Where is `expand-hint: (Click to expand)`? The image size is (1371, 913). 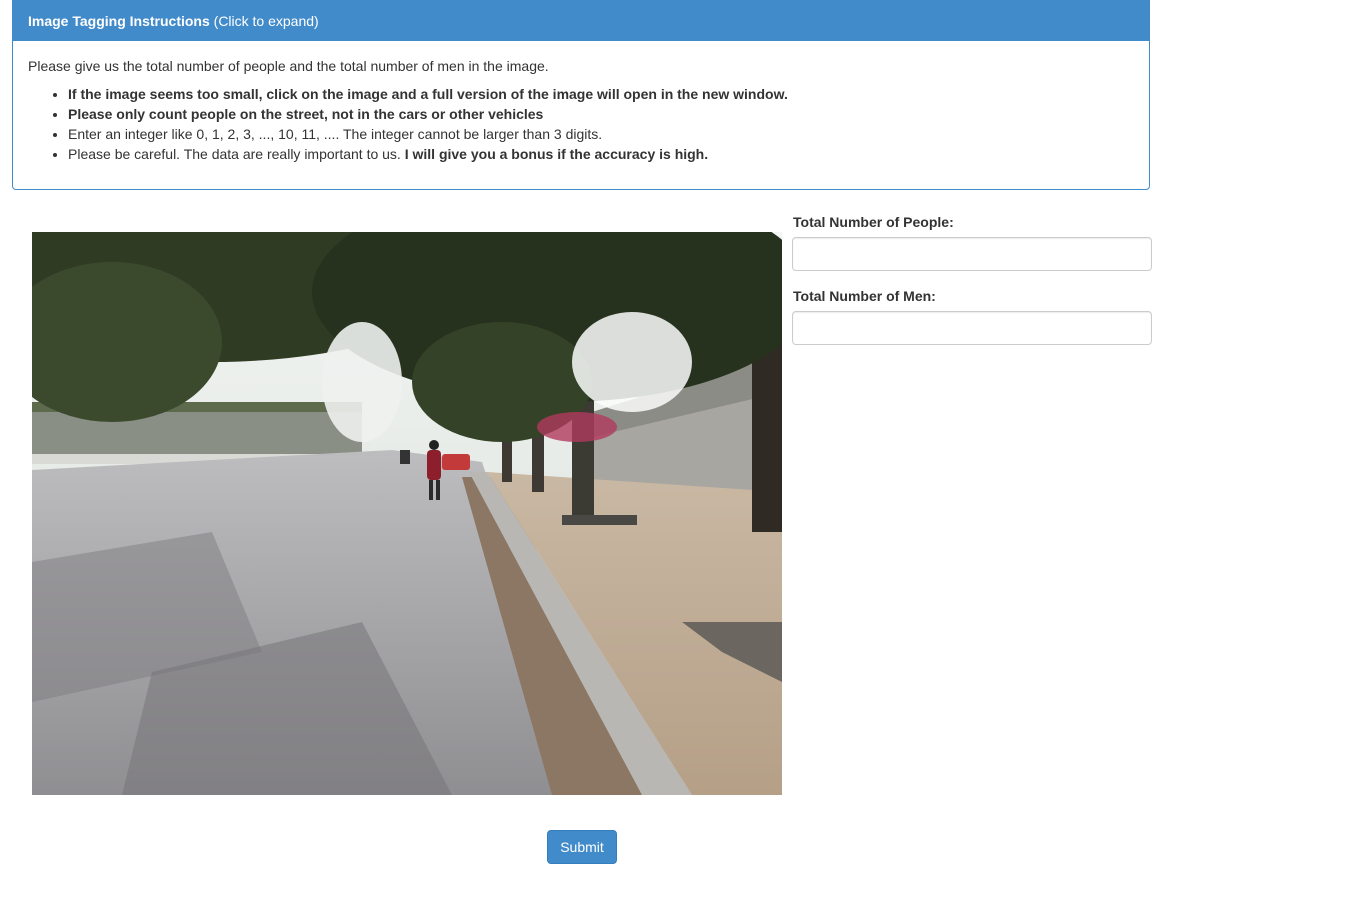
expand-hint: (Click to expand) is located at coordinates (264, 21).